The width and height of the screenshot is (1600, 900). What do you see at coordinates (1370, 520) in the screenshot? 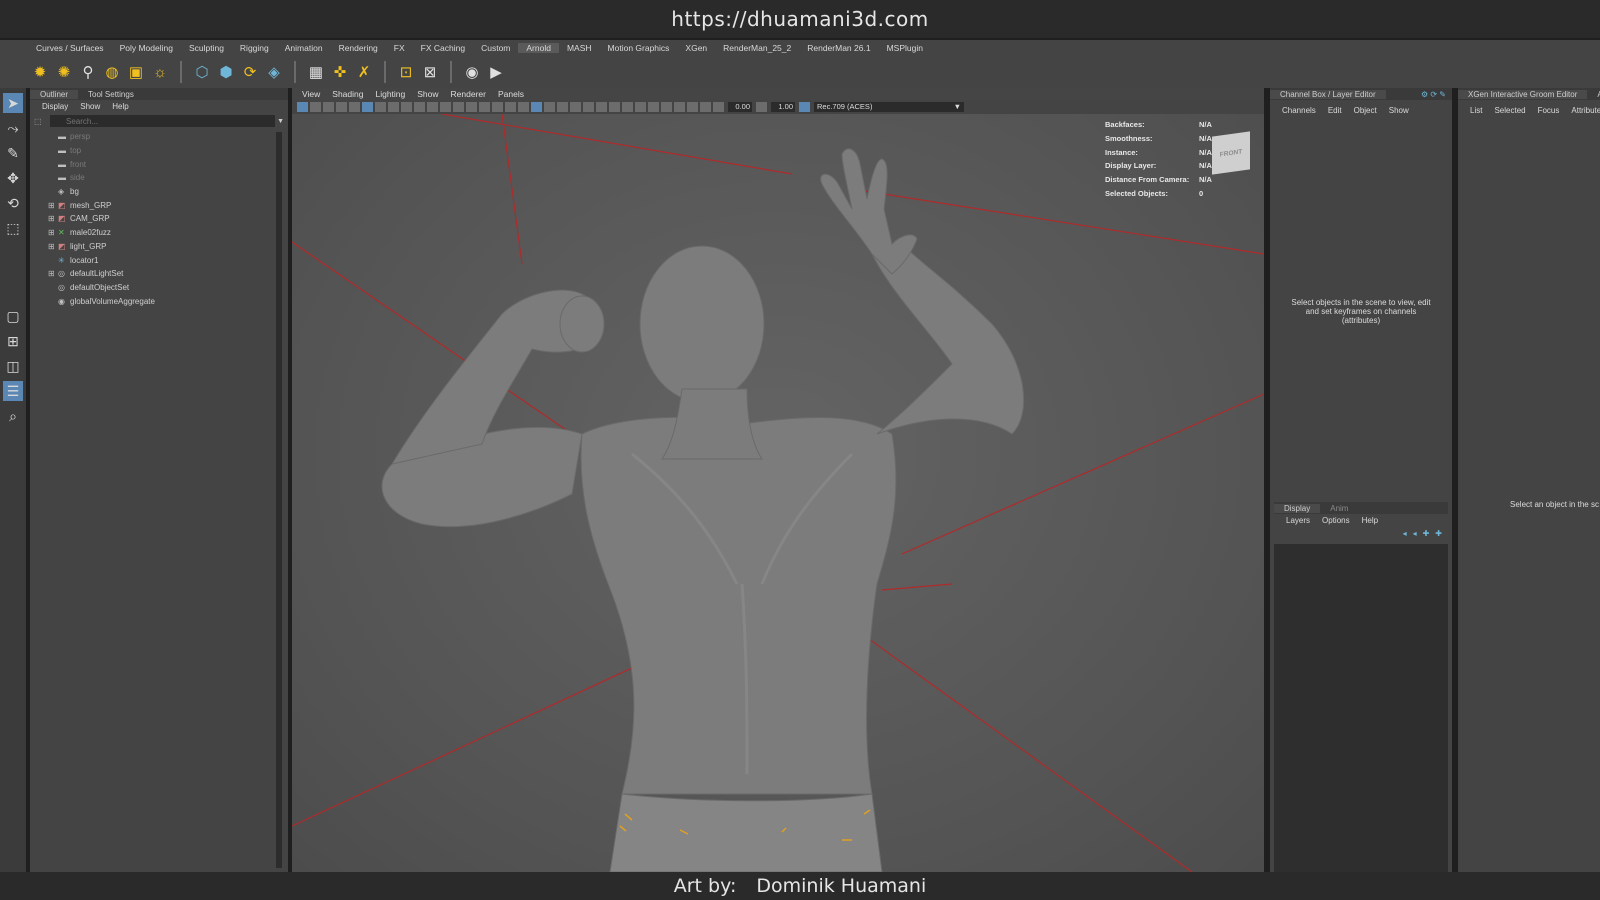
I see `layer-menu-help: Help` at bounding box center [1370, 520].